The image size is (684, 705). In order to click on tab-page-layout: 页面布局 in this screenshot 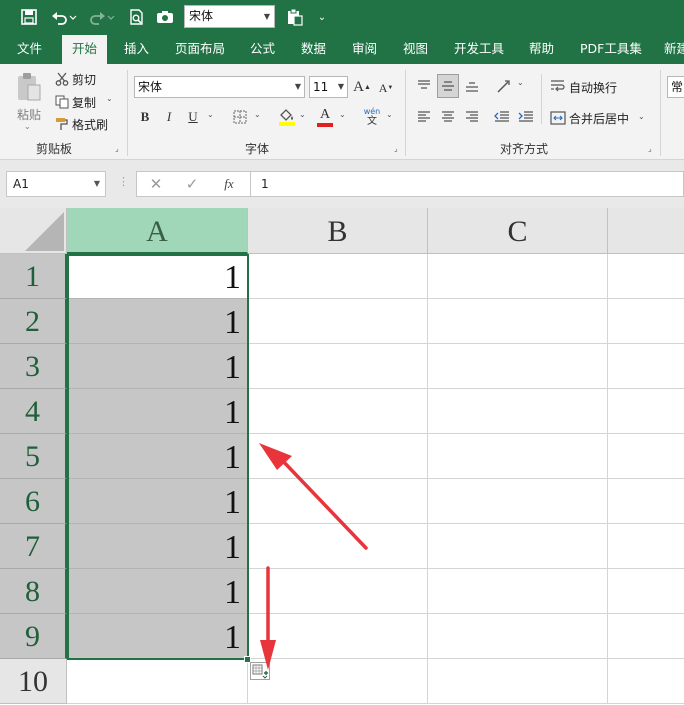, I will do `click(200, 49)`.